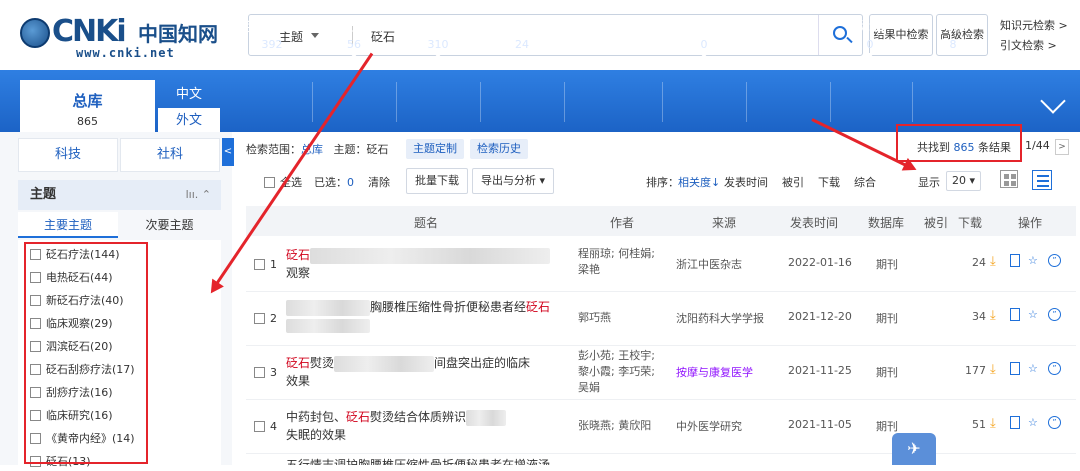 Image resolution: width=1080 pixels, height=471 pixels. I want to click on tab-count: 0, so click(870, 44).